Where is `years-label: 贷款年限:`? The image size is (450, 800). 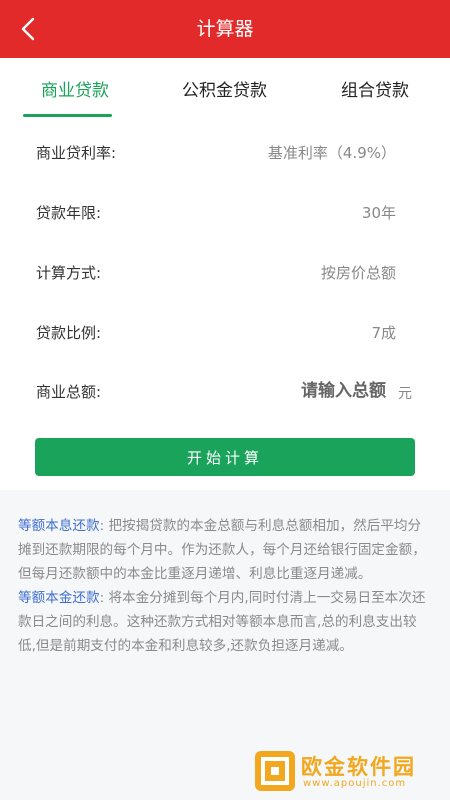 years-label: 贷款年限: is located at coordinates (69, 213).